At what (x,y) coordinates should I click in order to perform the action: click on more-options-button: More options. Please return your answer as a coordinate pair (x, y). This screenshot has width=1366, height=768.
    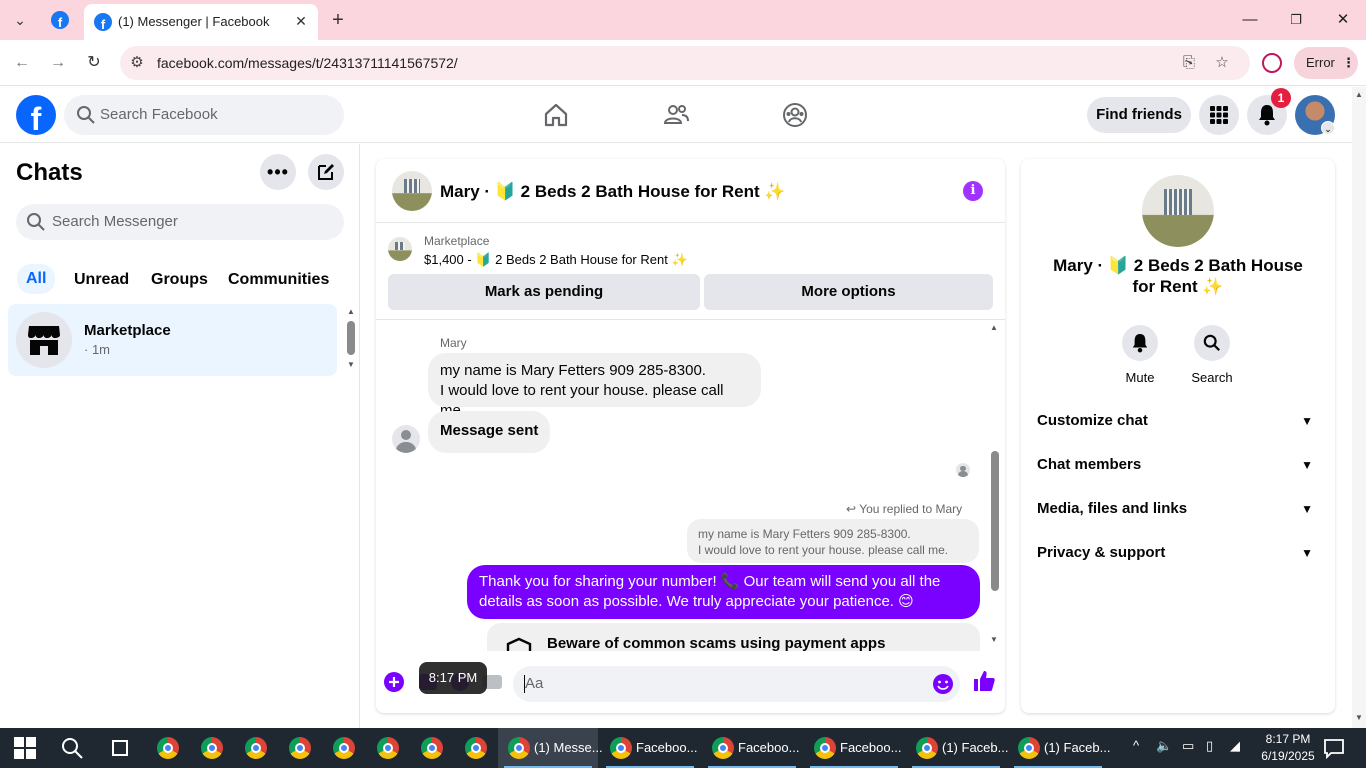
    Looking at the image, I should click on (848, 292).